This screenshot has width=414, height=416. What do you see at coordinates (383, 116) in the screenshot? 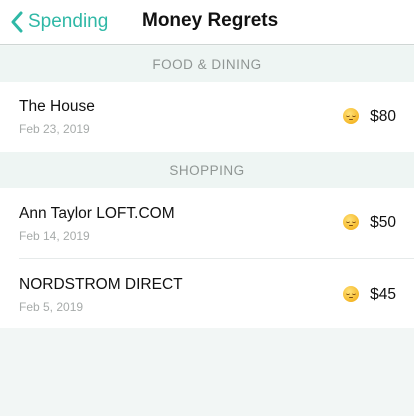
I see `item-amount: $80` at bounding box center [383, 116].